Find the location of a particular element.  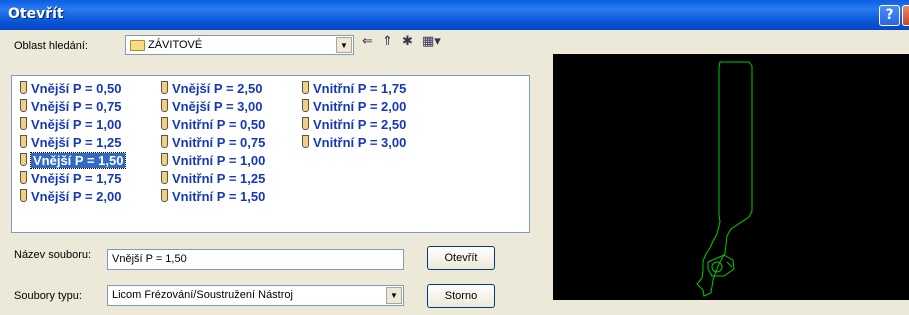

filetype-label: Soubory typu: is located at coordinates (48, 296).